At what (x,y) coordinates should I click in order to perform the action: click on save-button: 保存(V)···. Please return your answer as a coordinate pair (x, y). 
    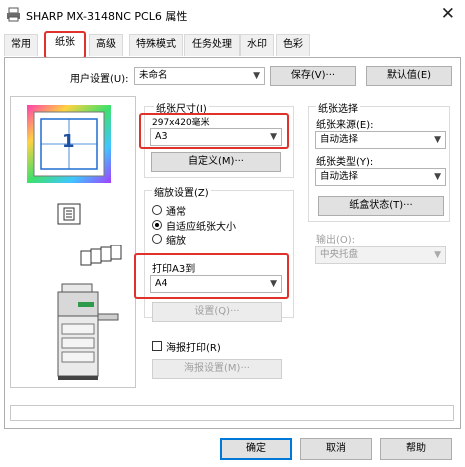
    Looking at the image, I should click on (313, 76).